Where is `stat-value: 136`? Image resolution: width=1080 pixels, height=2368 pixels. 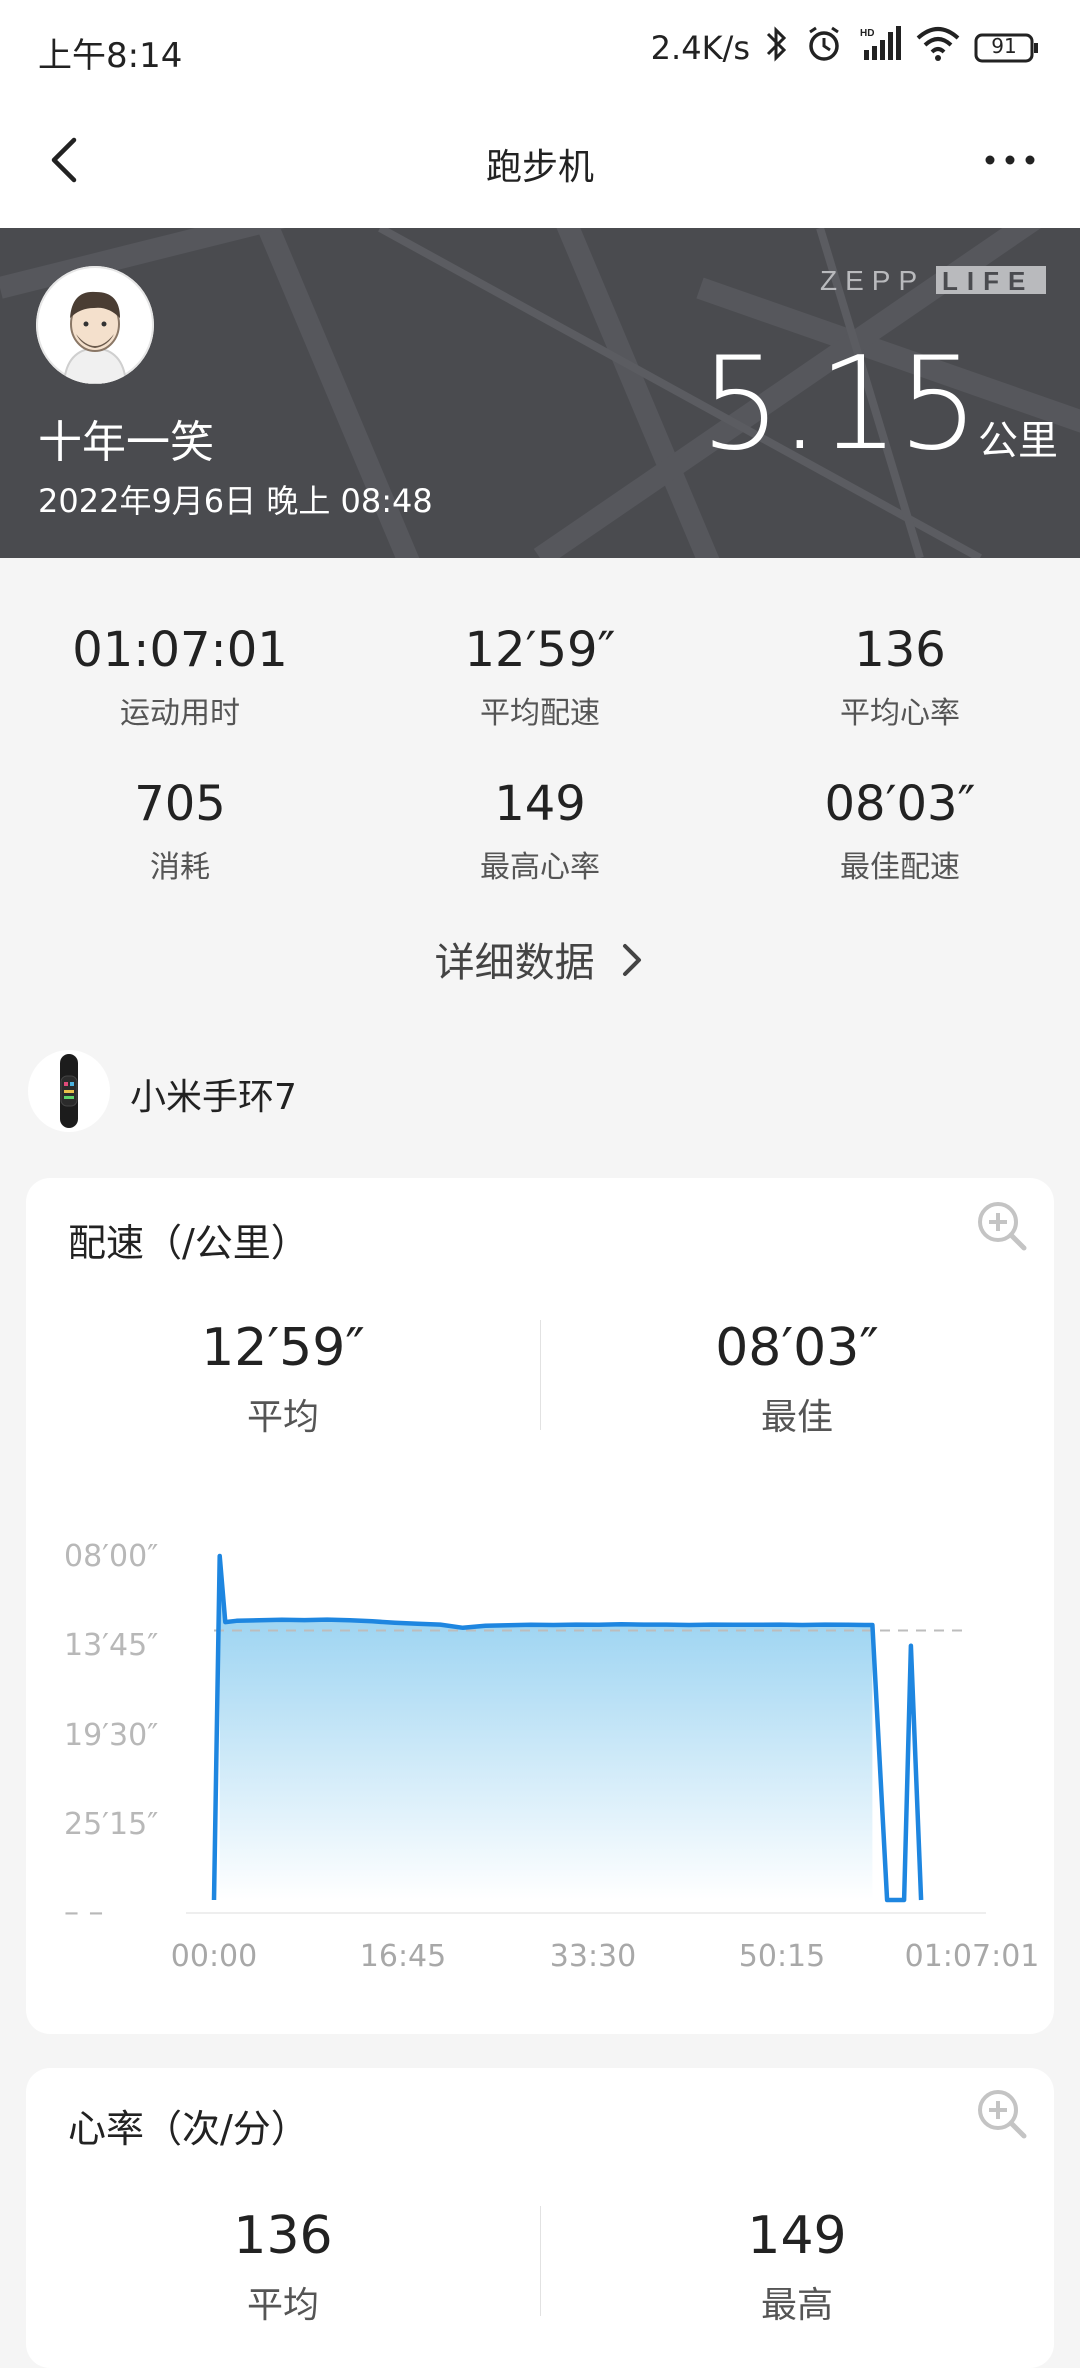 stat-value: 136 is located at coordinates (900, 650).